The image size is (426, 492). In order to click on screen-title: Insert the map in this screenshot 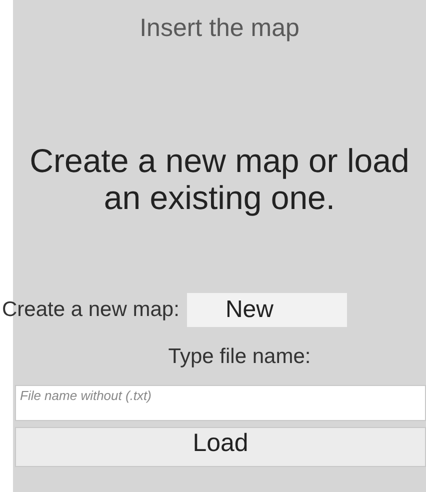, I will do `click(220, 28)`.